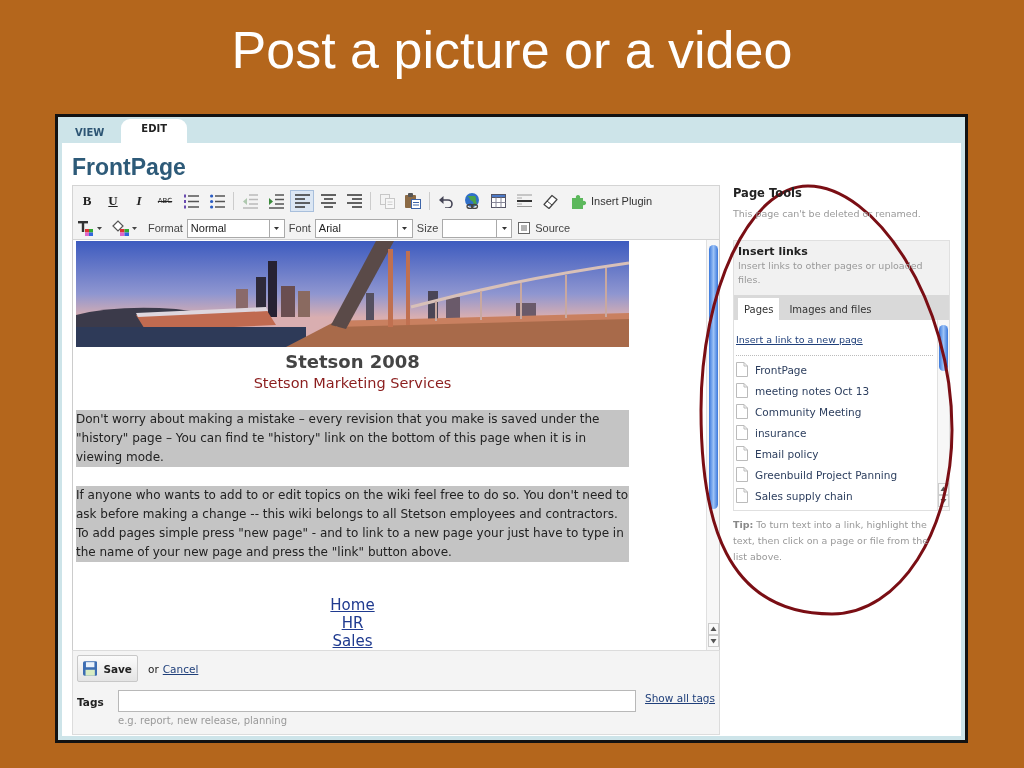 This screenshot has width=1024, height=768. What do you see at coordinates (352, 623) in the screenshot?
I see `page-link: HR` at bounding box center [352, 623].